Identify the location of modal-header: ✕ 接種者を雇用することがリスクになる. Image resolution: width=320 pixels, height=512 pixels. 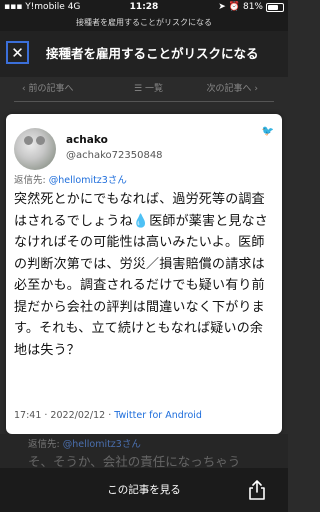
(144, 54).